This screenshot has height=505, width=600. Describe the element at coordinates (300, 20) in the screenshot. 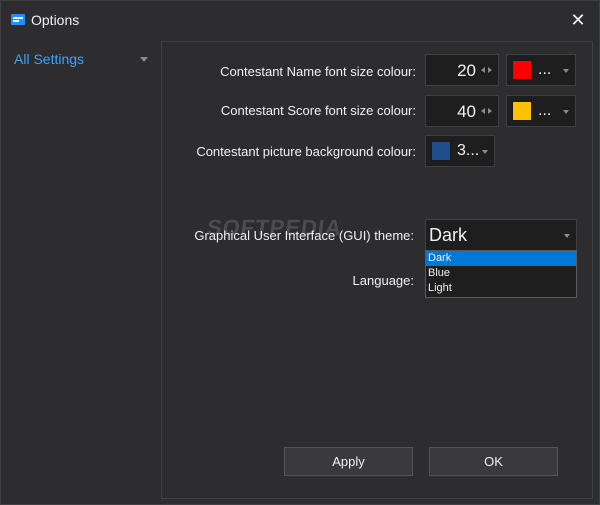

I see `title-bar: Options ✕` at that location.